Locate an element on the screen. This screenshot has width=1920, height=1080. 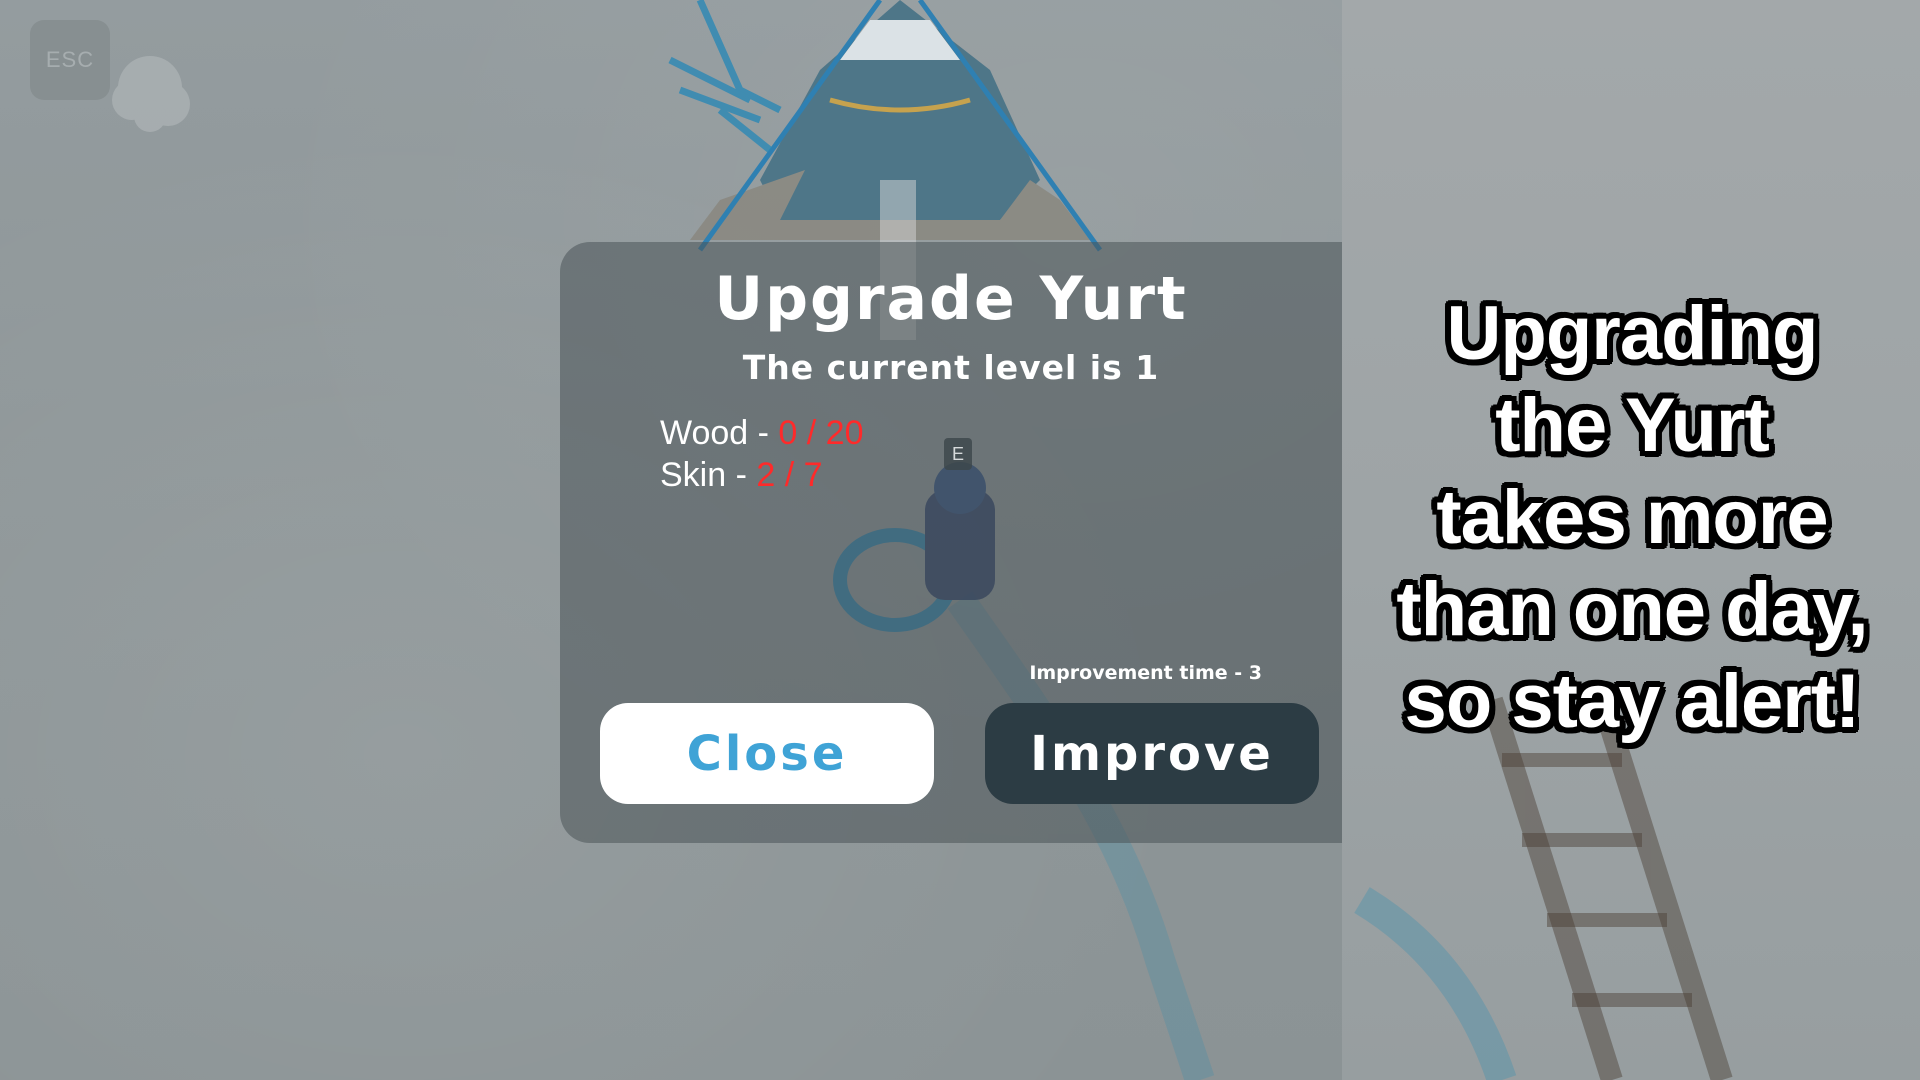
requirement-label: Skin - is located at coordinates (708, 475).